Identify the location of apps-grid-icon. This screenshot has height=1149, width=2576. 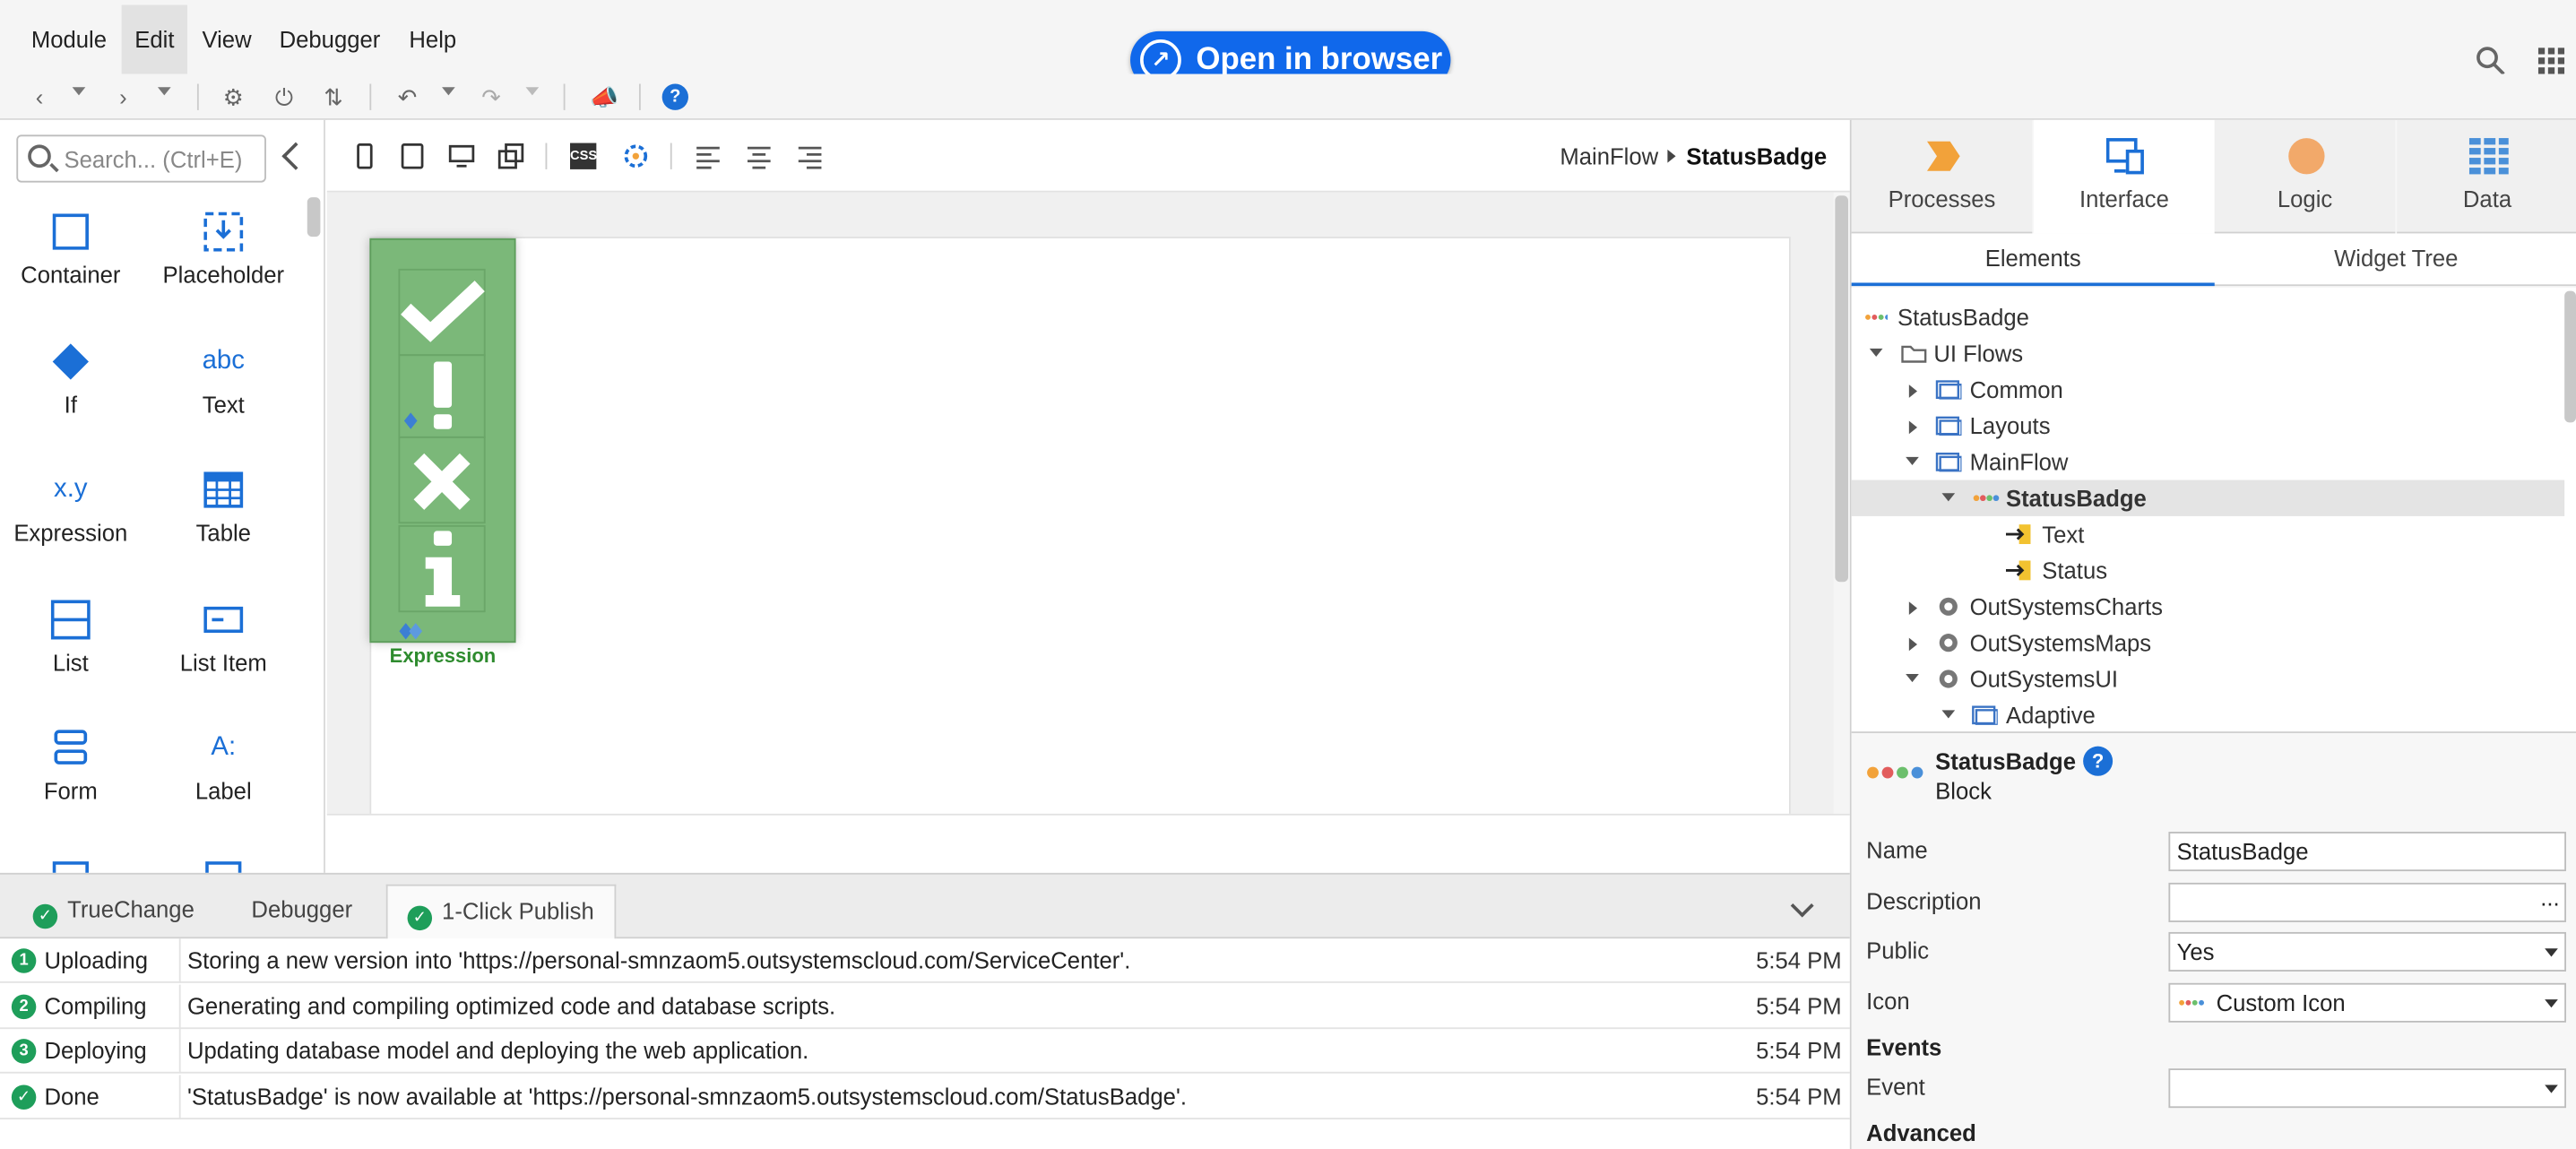
(2551, 61).